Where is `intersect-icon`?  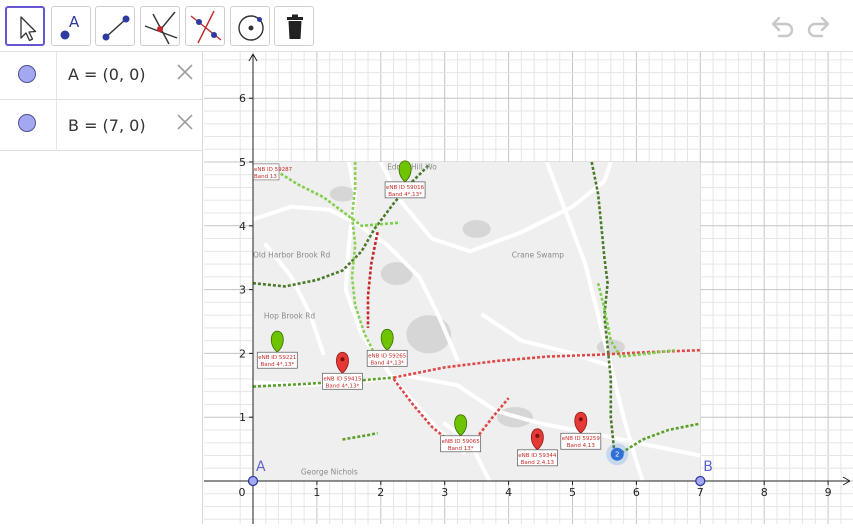 intersect-icon is located at coordinates (206, 27).